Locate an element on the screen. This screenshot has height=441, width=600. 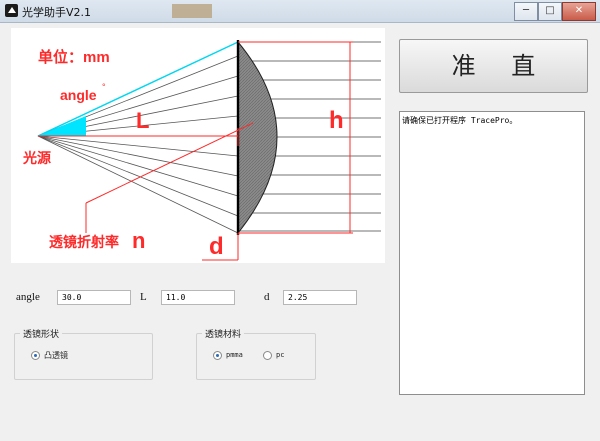
window-title: 光学助手V2.1 is located at coordinates (57, 12).